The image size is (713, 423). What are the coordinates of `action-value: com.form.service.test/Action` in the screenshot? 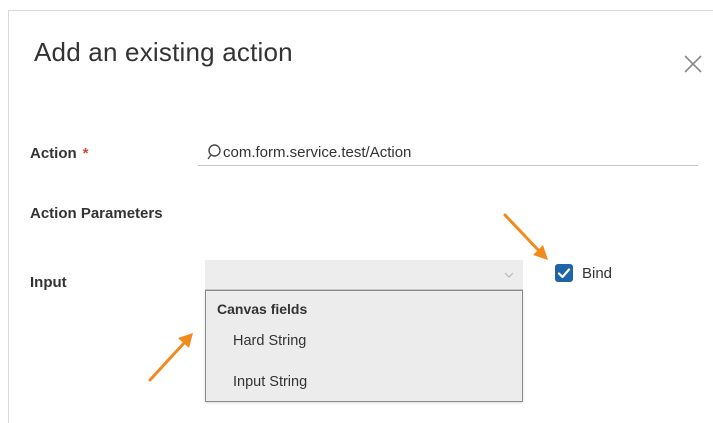 It's located at (317, 152).